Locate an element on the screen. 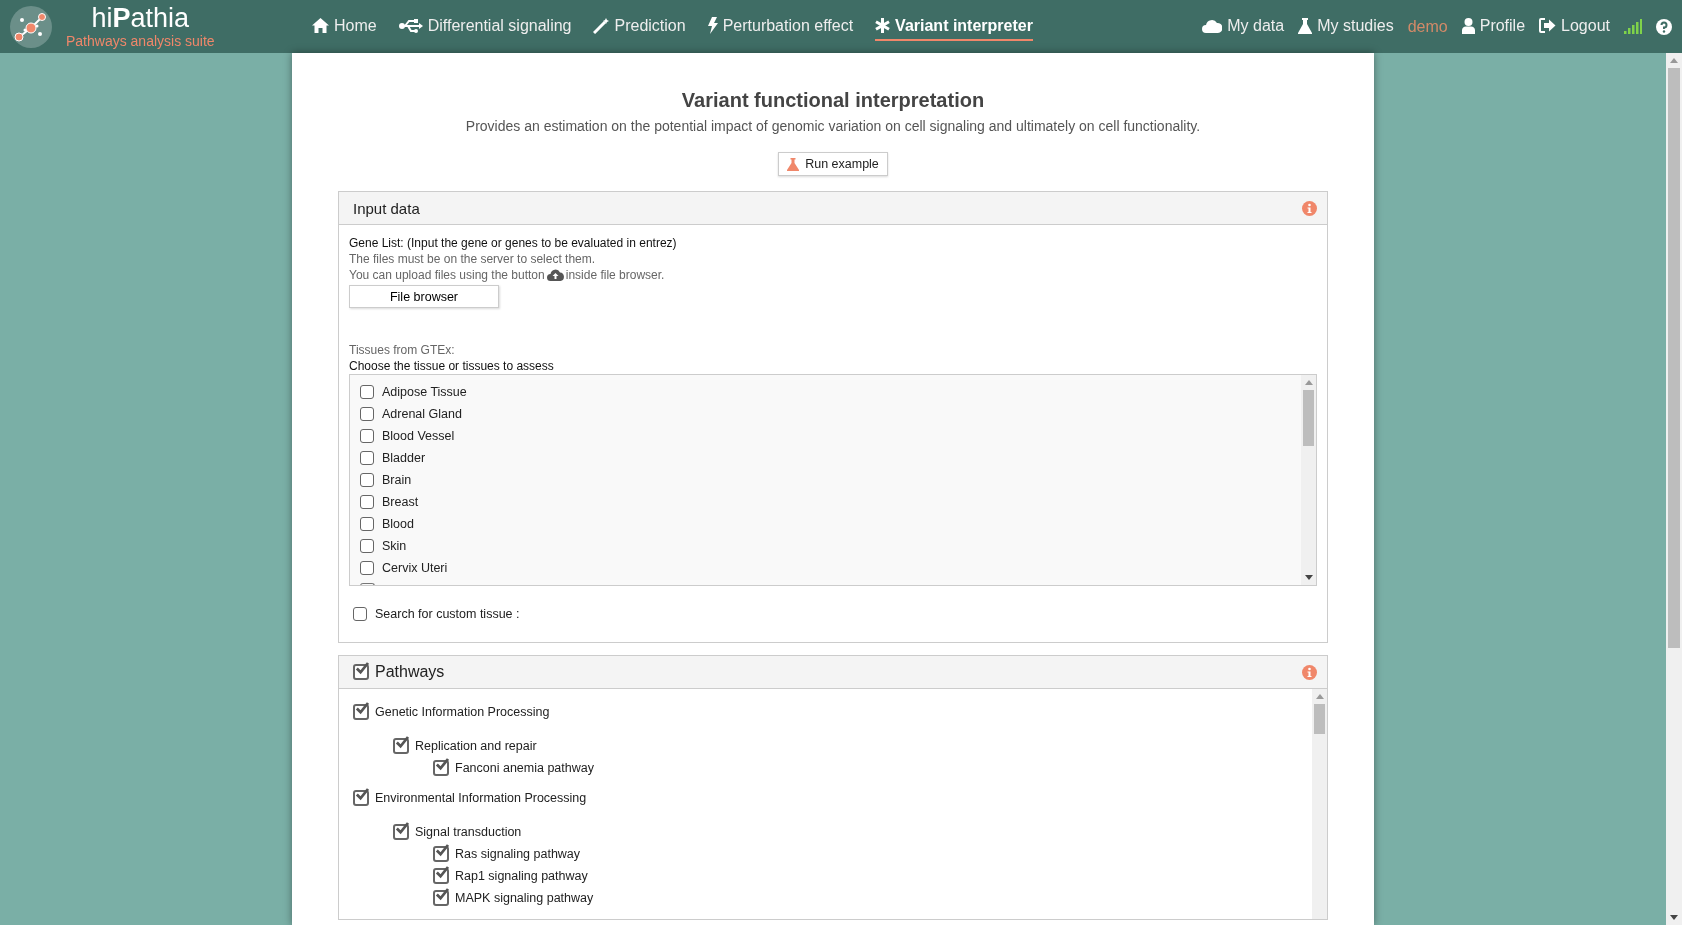 This screenshot has width=1682, height=925. pathway-tree-item: Genetic Information Processing is located at coordinates (825, 712).